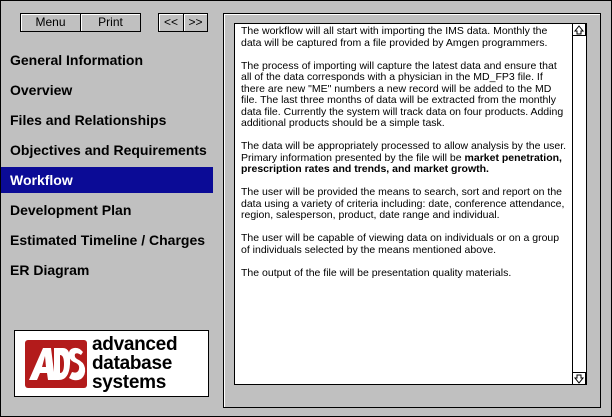  I want to click on arrow-up-icon, so click(579, 30).